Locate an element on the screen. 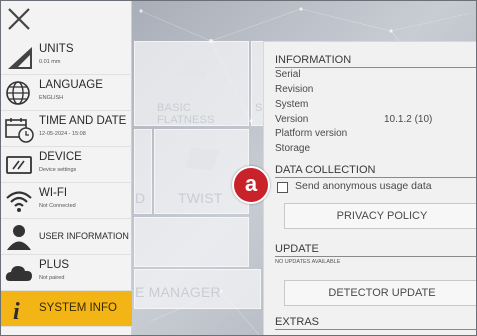  globe-icon is located at coordinates (18, 93).